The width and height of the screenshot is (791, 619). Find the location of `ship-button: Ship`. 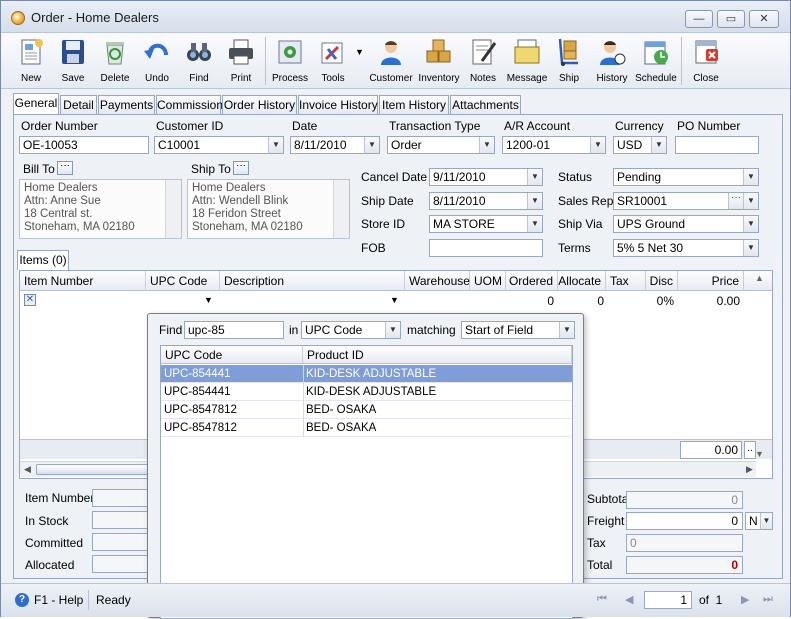

ship-button: Ship is located at coordinates (569, 61).